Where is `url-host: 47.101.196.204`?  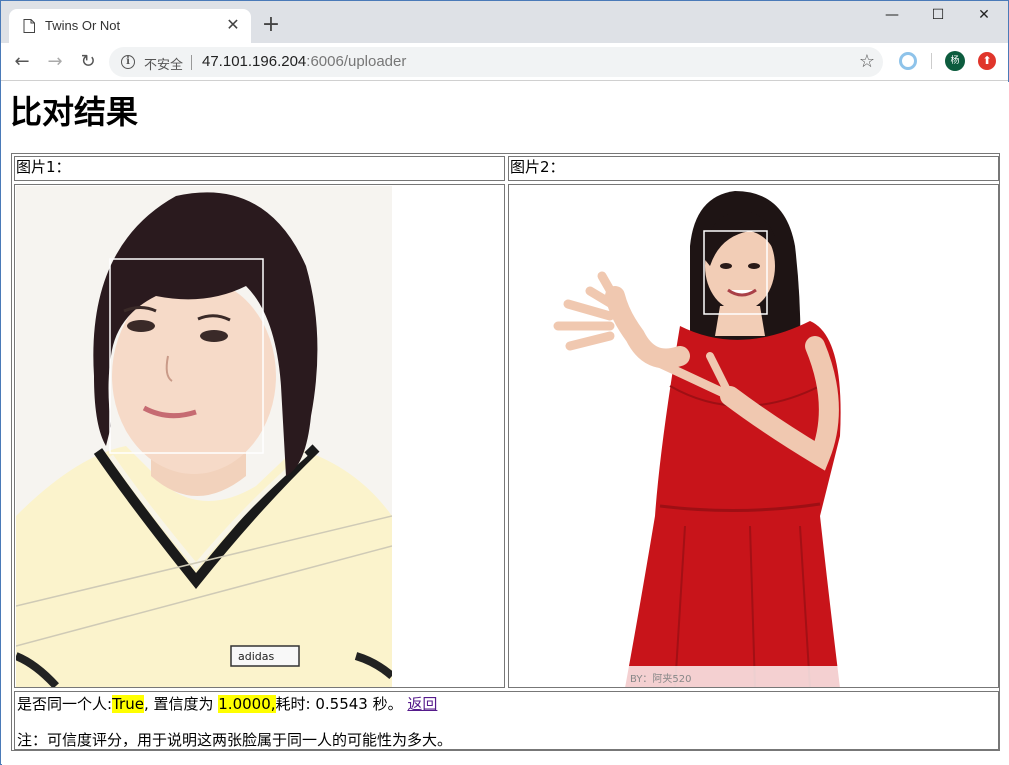 url-host: 47.101.196.204 is located at coordinates (254, 61).